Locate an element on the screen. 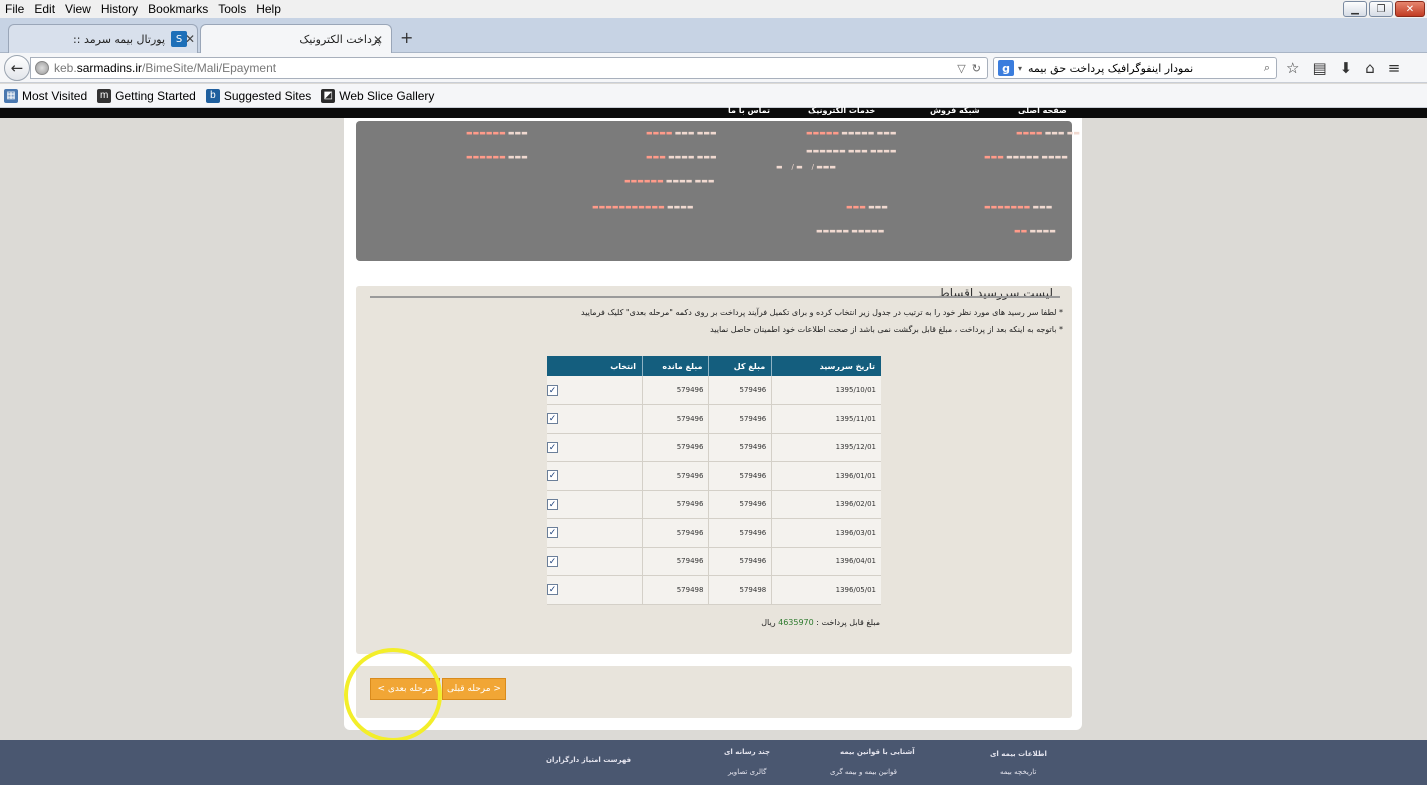 The height and width of the screenshot is (785, 1427). total-amount: 4635970 is located at coordinates (796, 622).